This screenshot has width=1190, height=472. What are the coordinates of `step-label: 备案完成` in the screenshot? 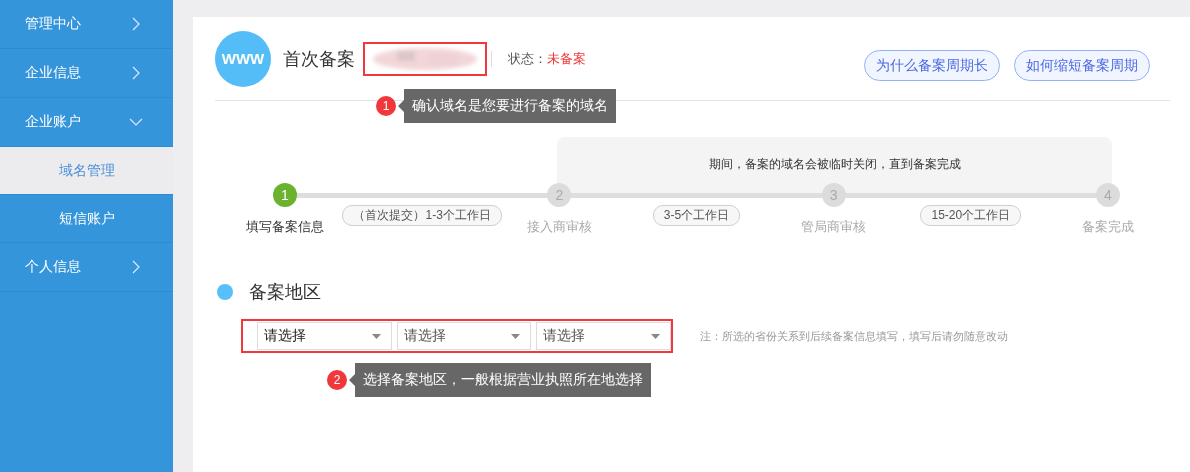 It's located at (1108, 227).